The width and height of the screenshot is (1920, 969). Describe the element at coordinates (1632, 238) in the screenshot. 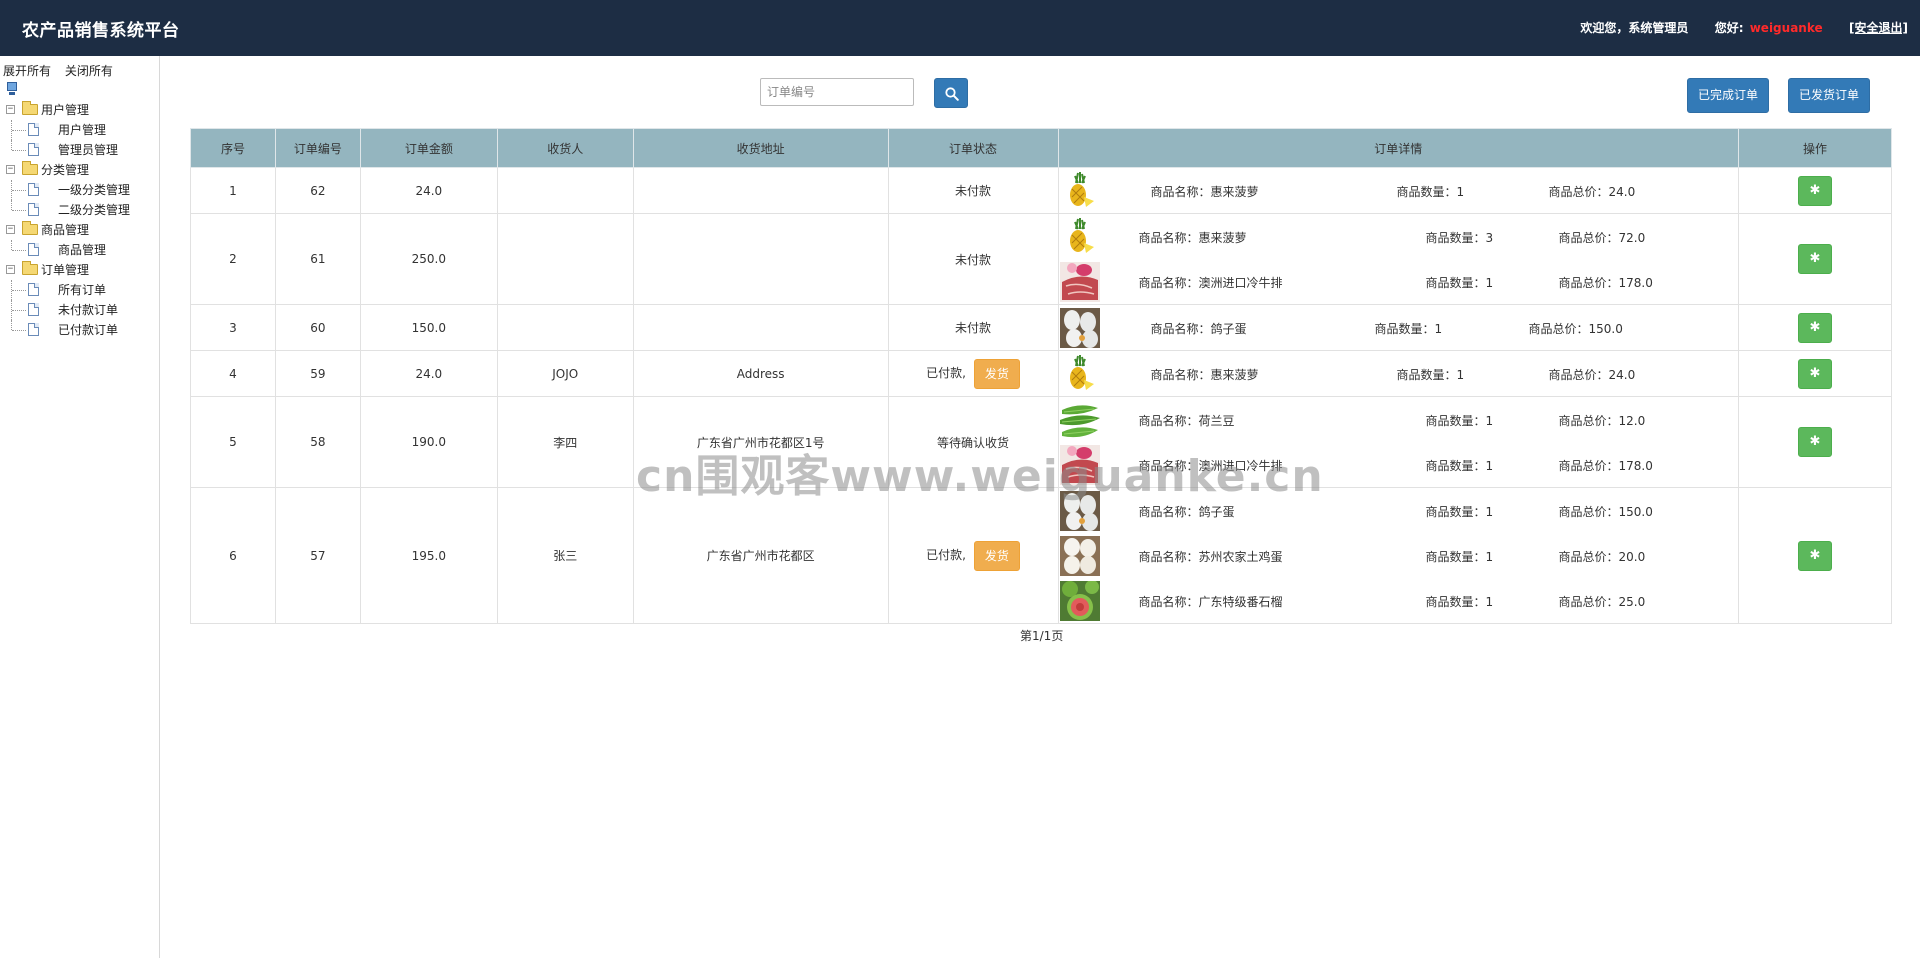

I see `product-total-value: 72.0` at that location.